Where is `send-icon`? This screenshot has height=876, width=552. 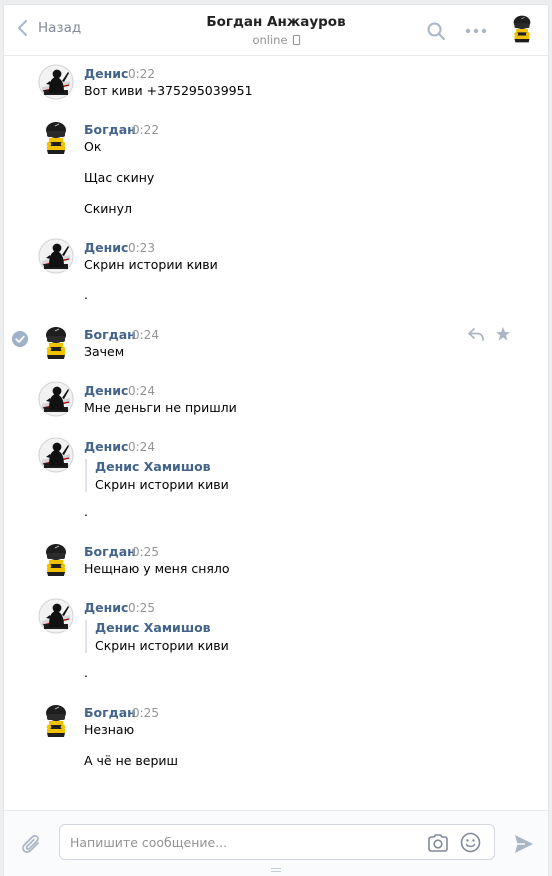 send-icon is located at coordinates (524, 844).